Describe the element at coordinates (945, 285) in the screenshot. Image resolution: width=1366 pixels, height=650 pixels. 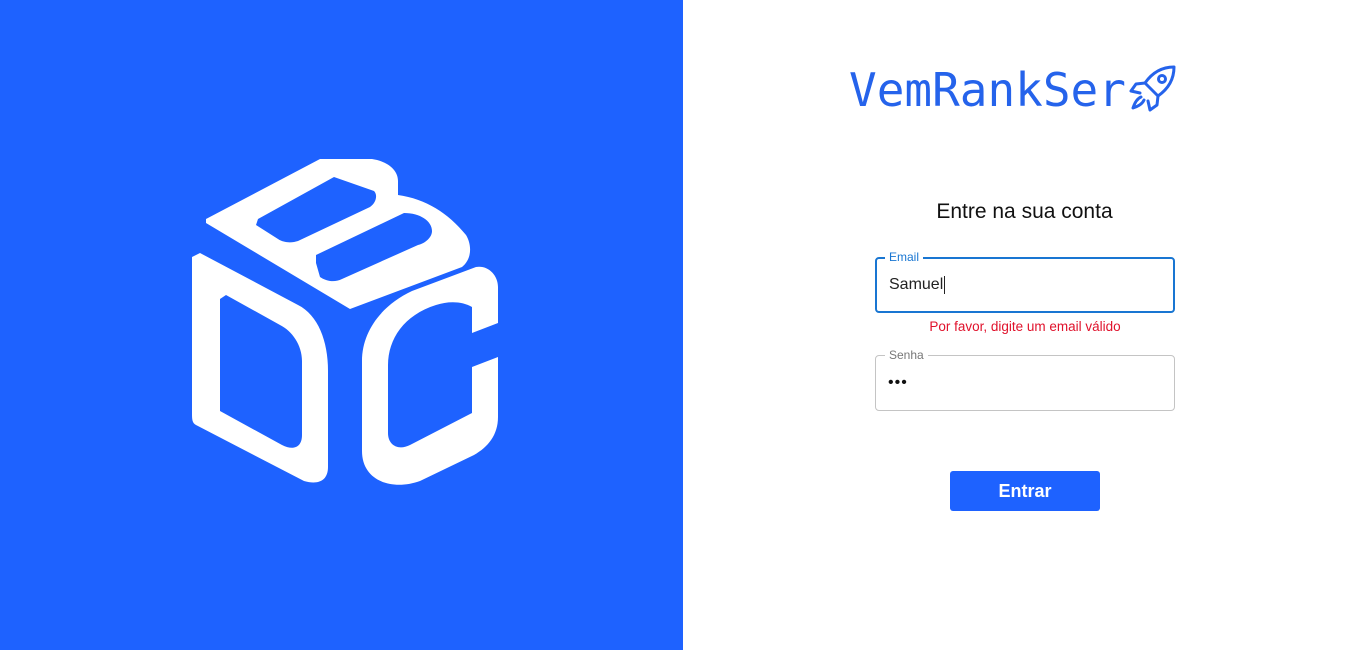
I see `text-caret` at that location.